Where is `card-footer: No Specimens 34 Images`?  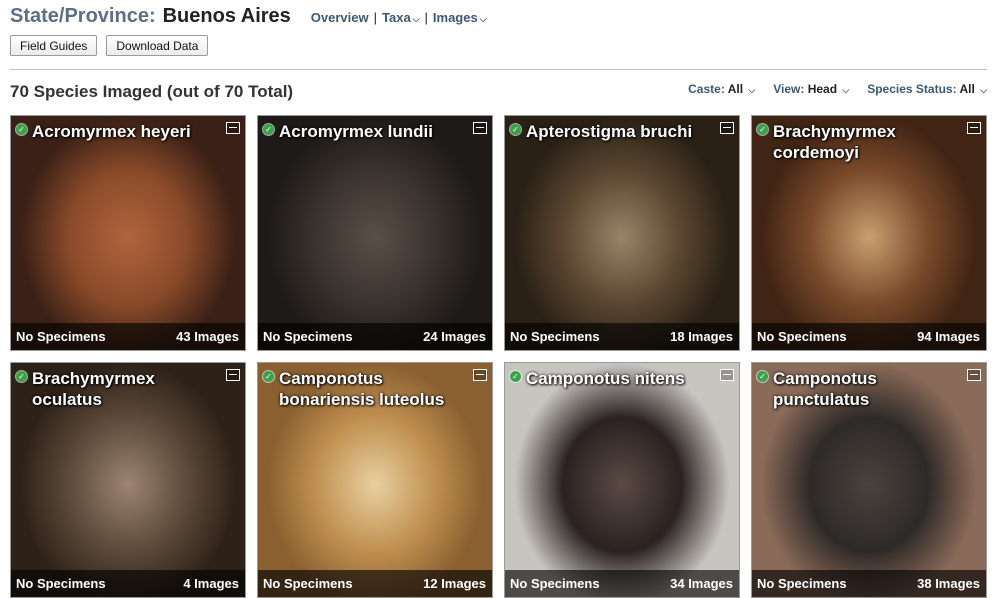 card-footer: No Specimens 34 Images is located at coordinates (622, 583).